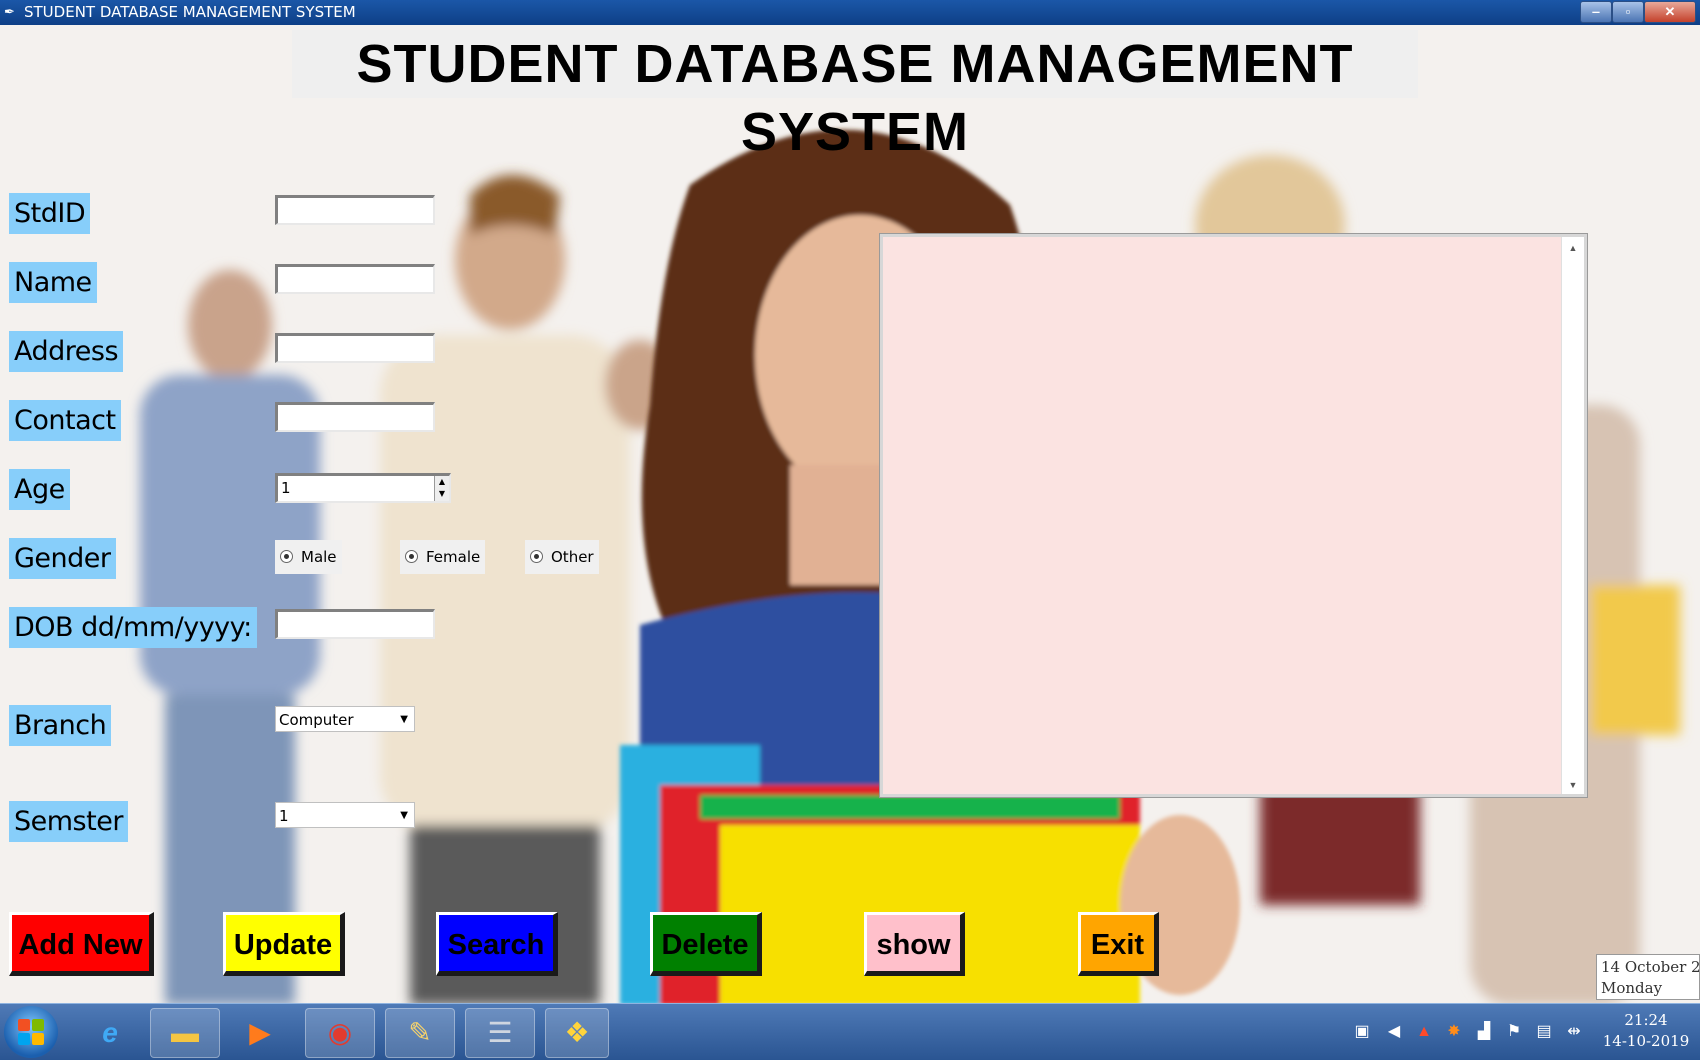 This screenshot has width=1700, height=1060. What do you see at coordinates (453, 557) in the screenshot?
I see `gender-option-label: Female` at bounding box center [453, 557].